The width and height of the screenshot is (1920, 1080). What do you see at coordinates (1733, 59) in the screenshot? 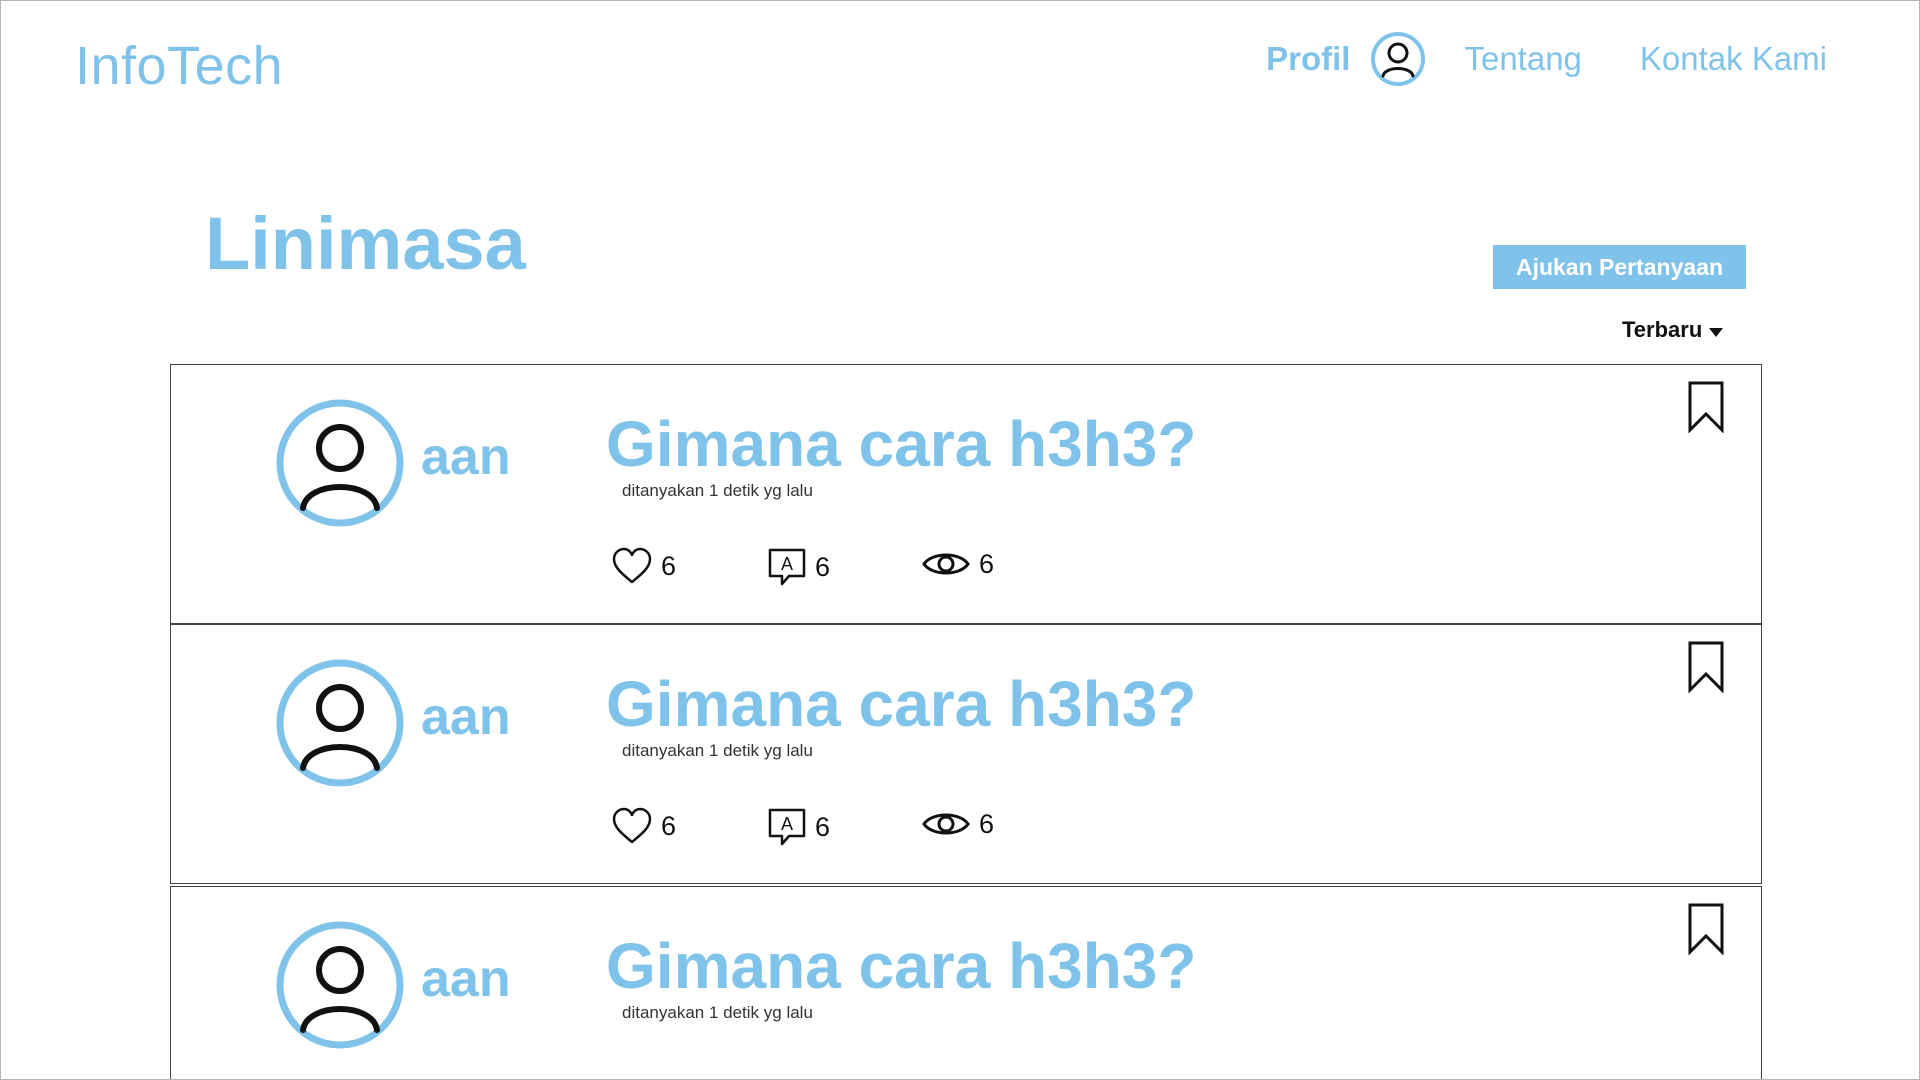
I see `nav-contact-link: Kontak Kami` at bounding box center [1733, 59].